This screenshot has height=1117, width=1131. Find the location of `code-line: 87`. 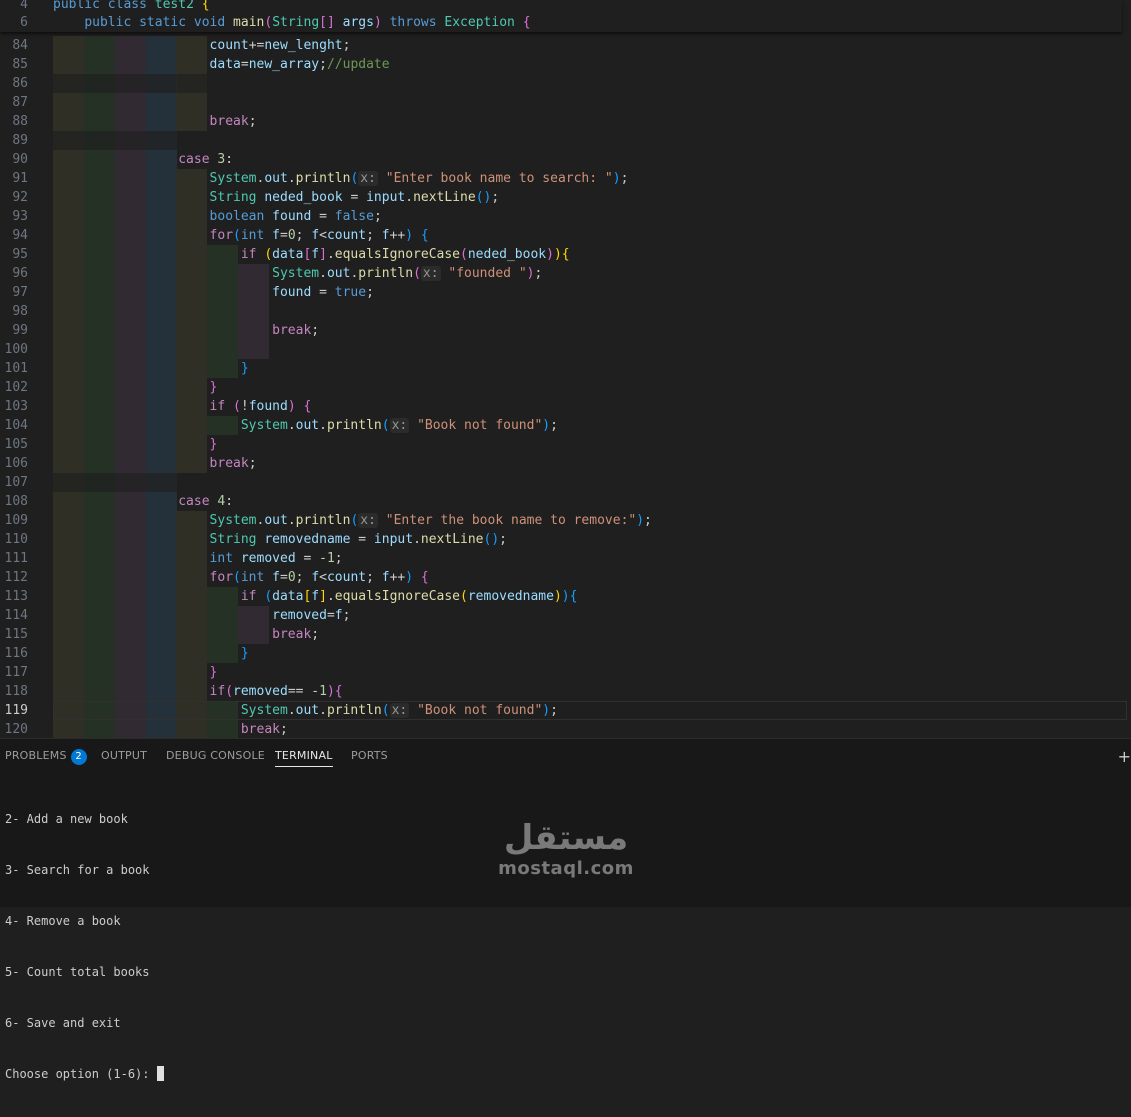

code-line: 87 is located at coordinates (565, 102).